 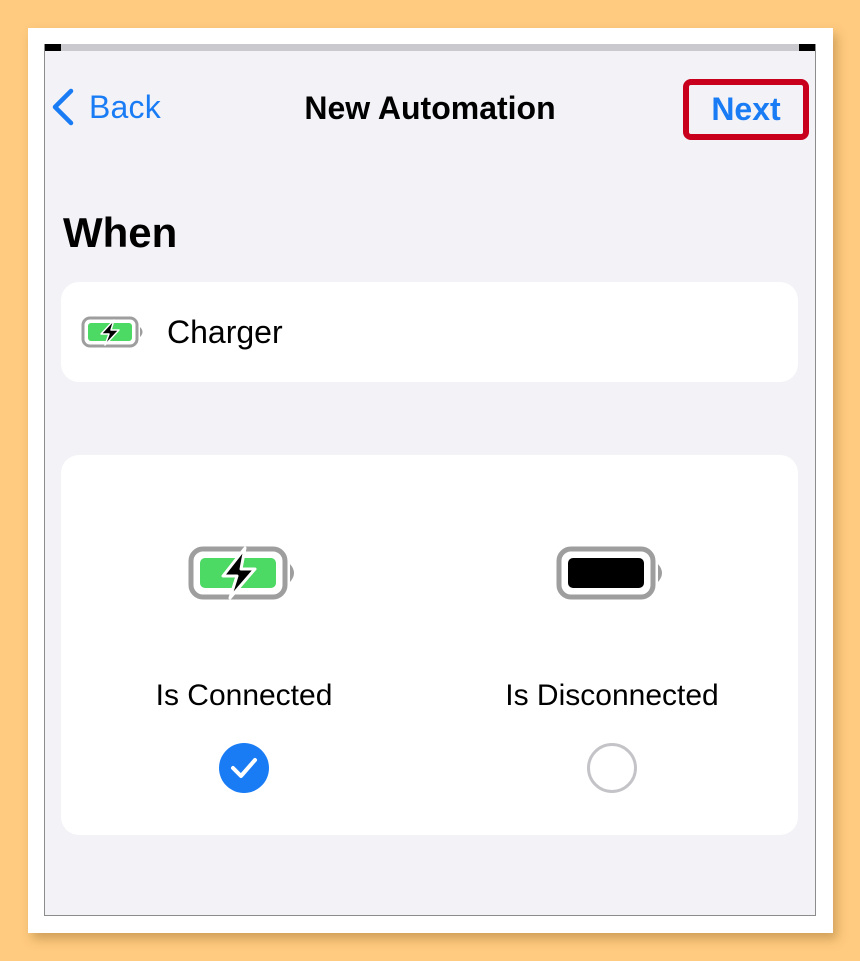 I want to click on status-bar-right-cap, so click(x=807, y=47).